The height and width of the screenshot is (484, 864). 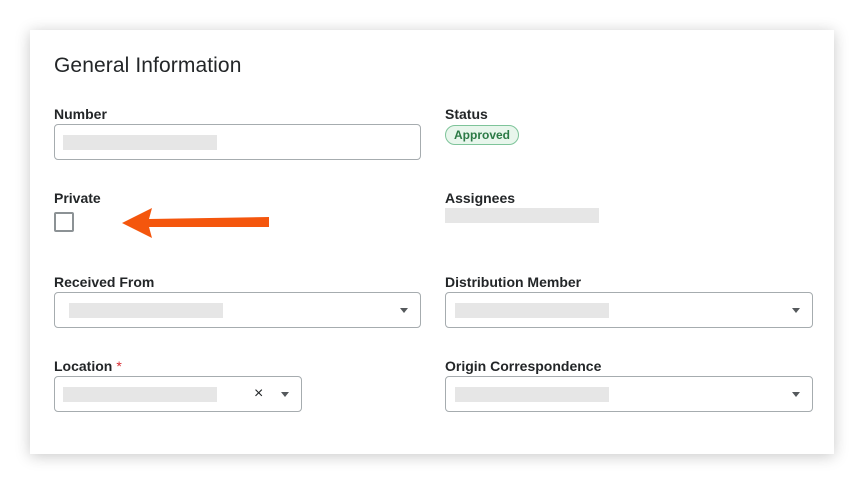 What do you see at coordinates (80, 114) in the screenshot?
I see `number-label: Number` at bounding box center [80, 114].